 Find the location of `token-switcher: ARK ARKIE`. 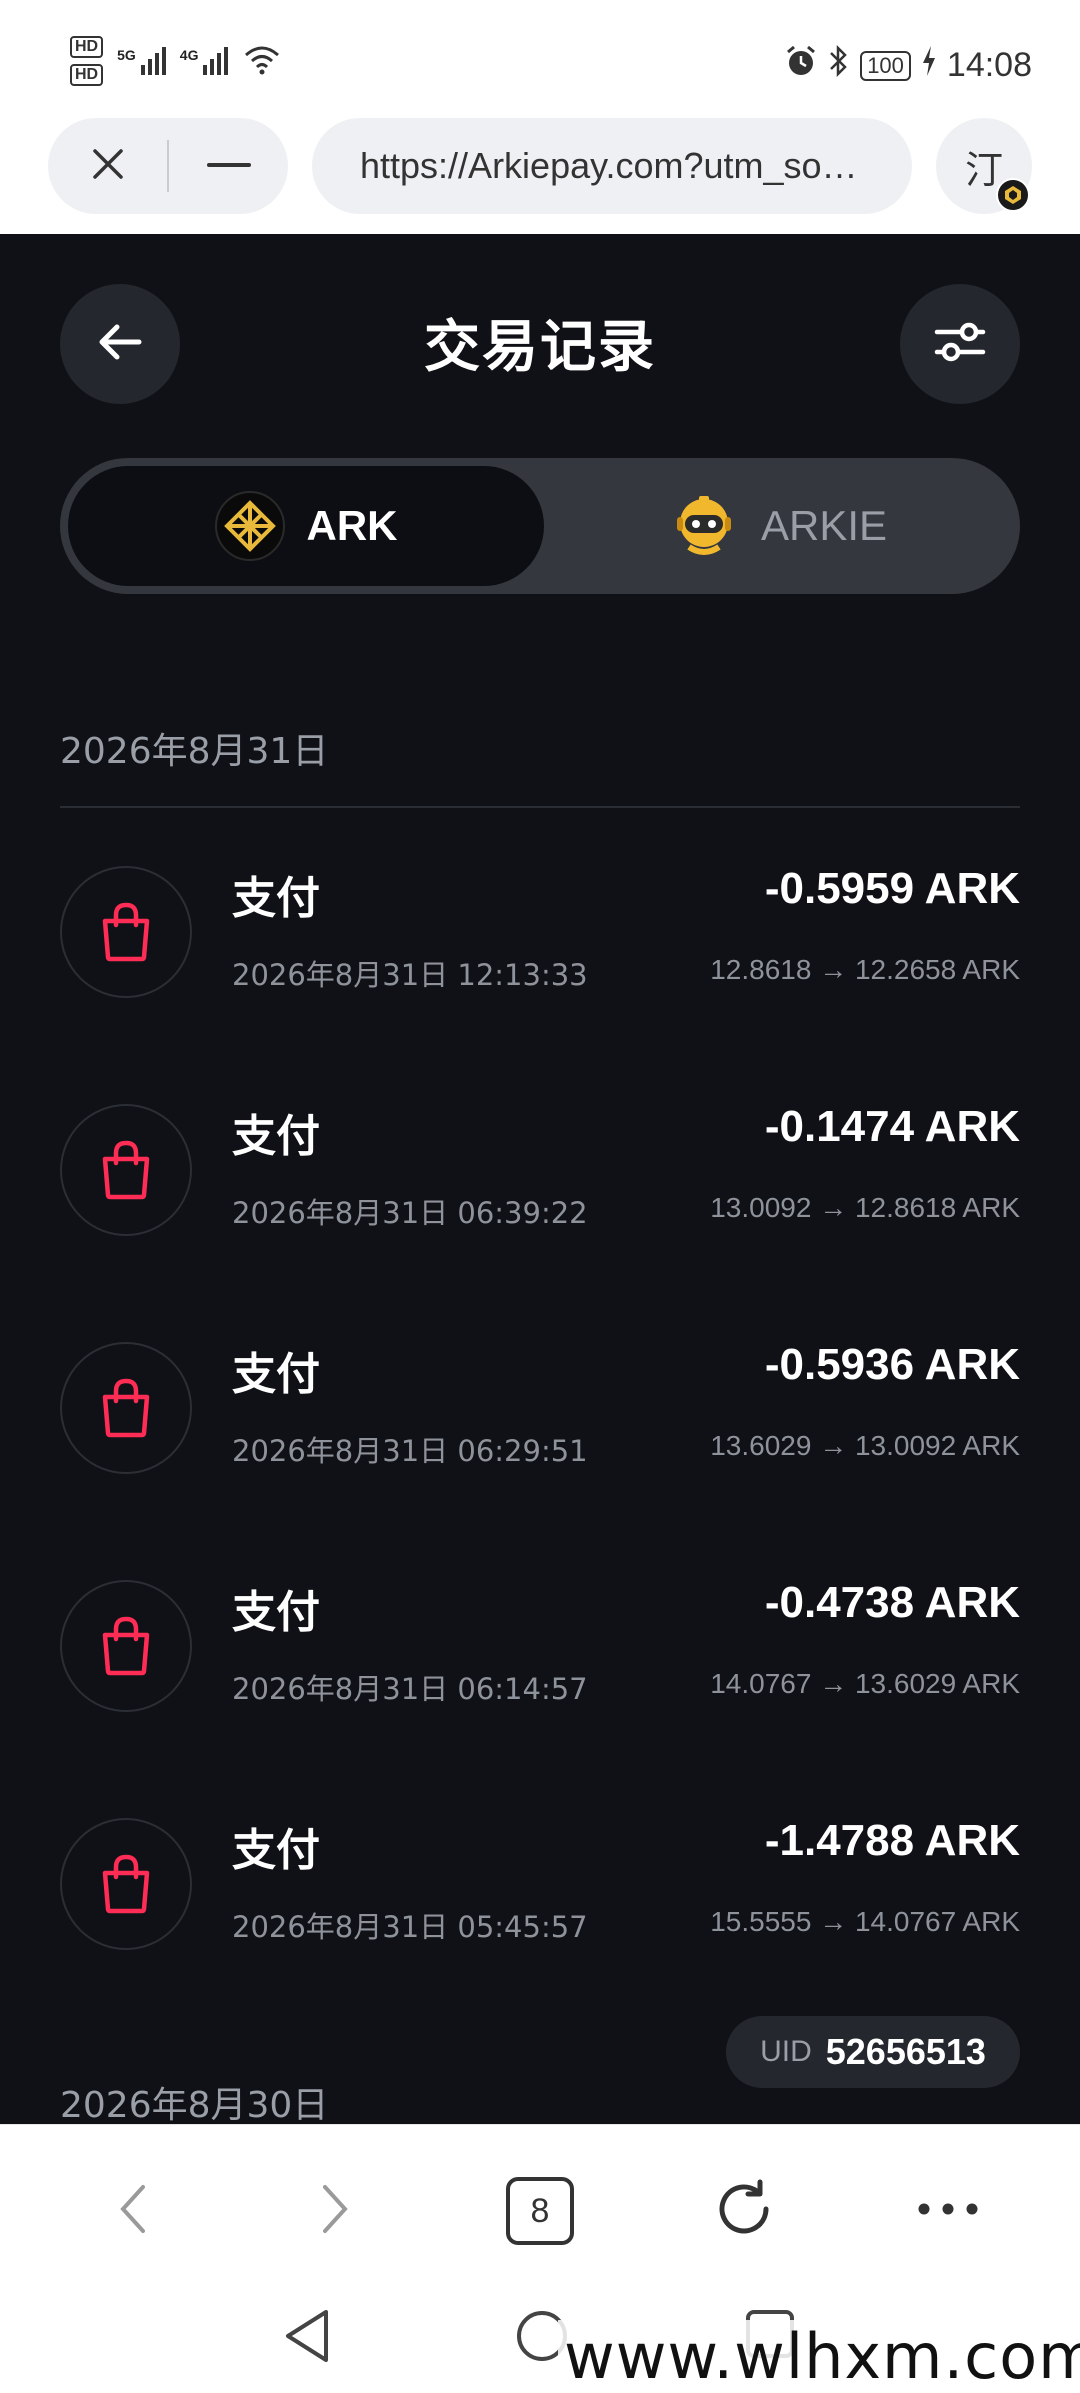

token-switcher: ARK ARKIE is located at coordinates (540, 526).